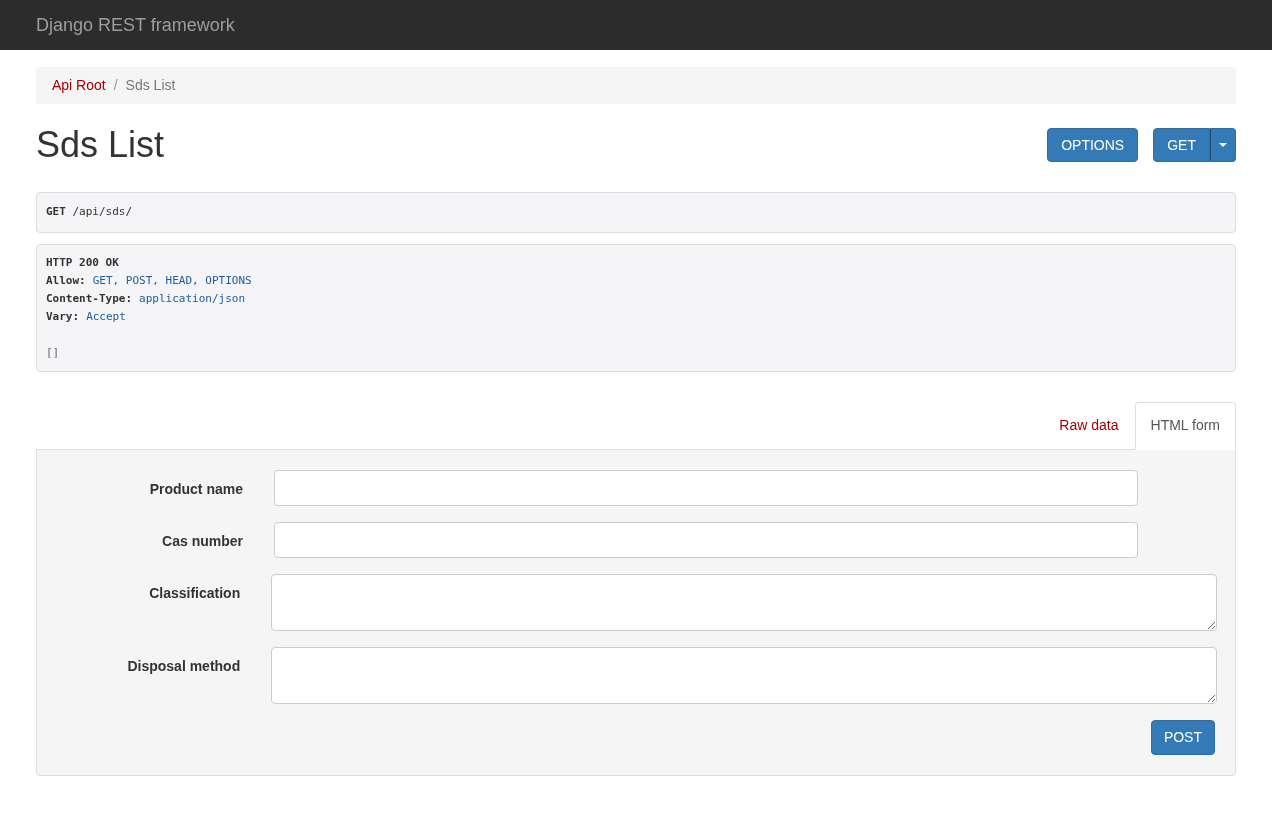 Image resolution: width=1272 pixels, height=839 pixels. I want to click on field-label: Product name, so click(195, 489).